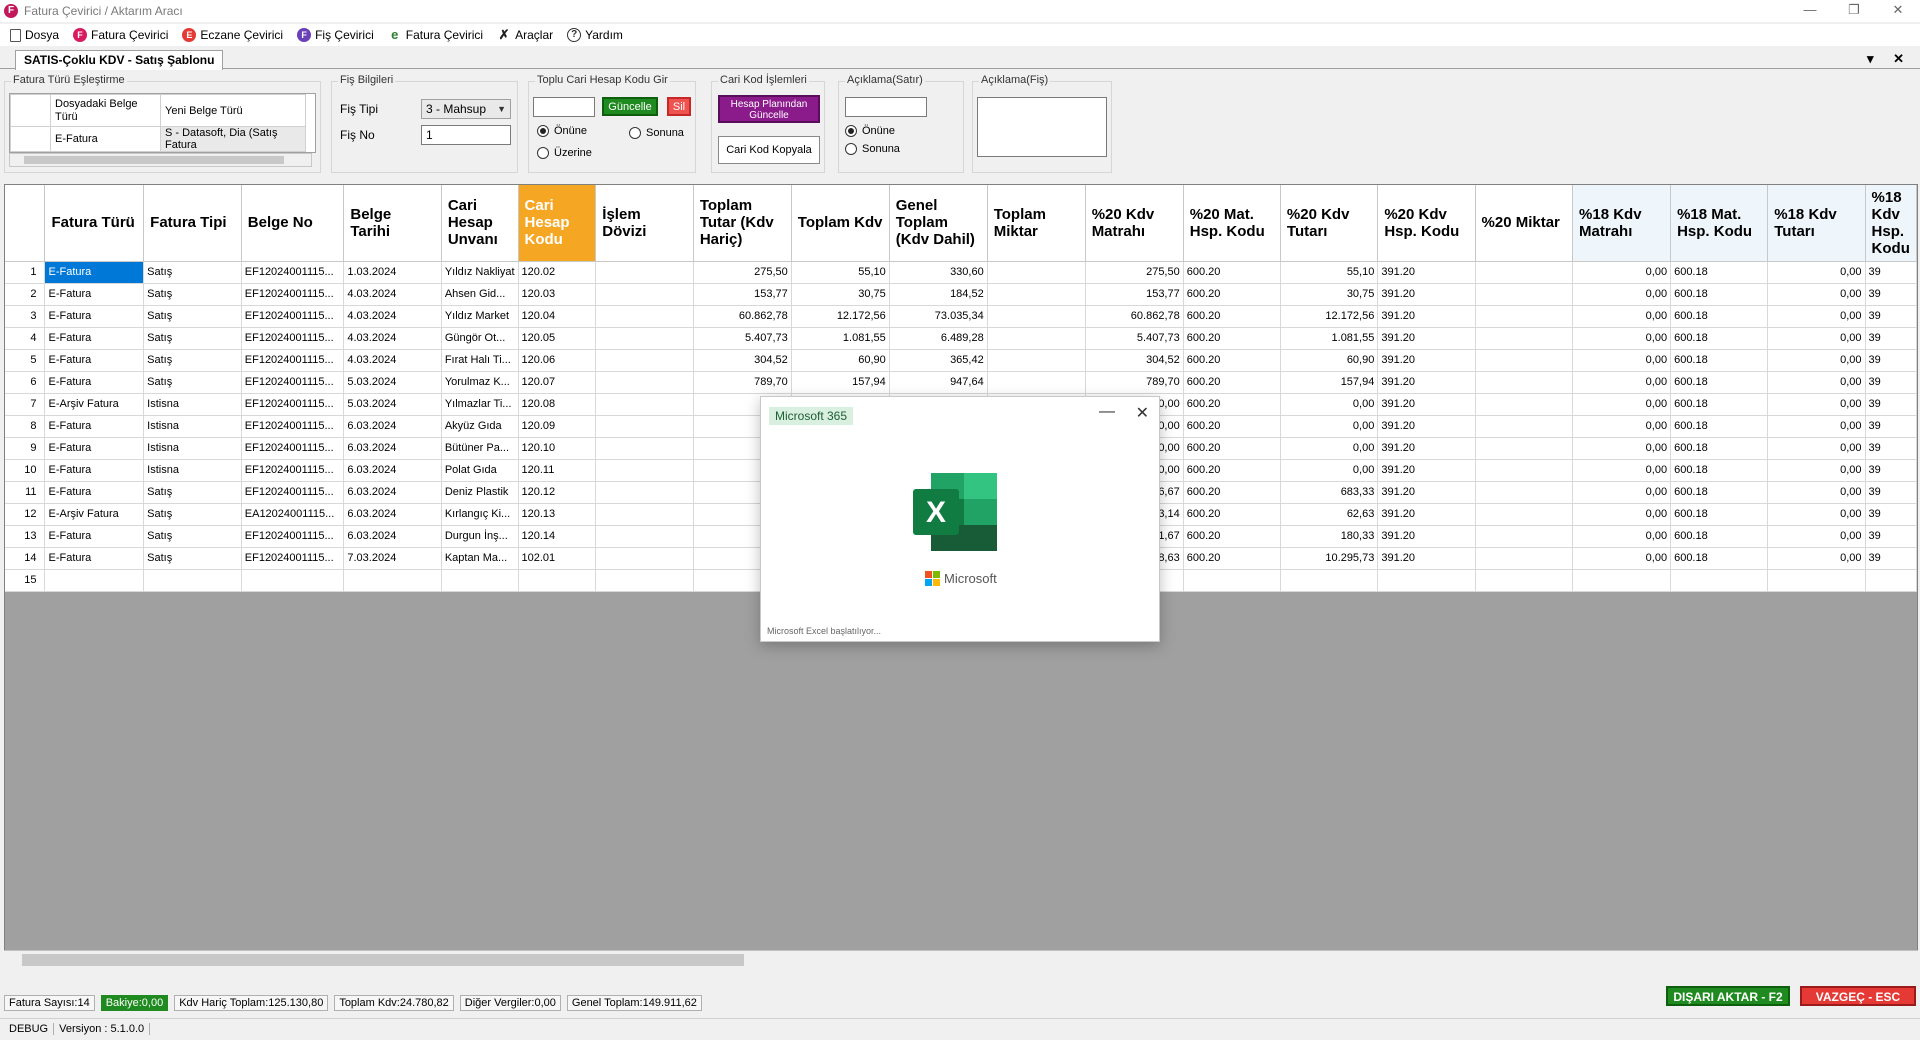 This screenshot has height=1040, width=1920. Describe the element at coordinates (840, 223) in the screenshot. I see `header-toplam-kdv: Toplam Kdv` at that location.